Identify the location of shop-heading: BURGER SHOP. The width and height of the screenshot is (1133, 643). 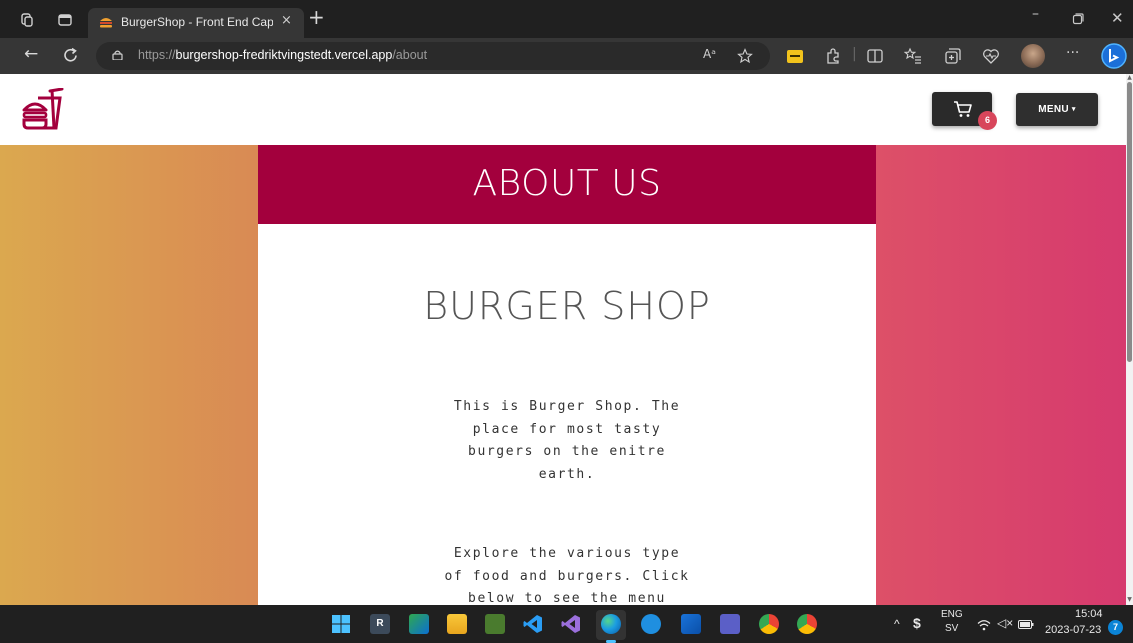
(567, 306).